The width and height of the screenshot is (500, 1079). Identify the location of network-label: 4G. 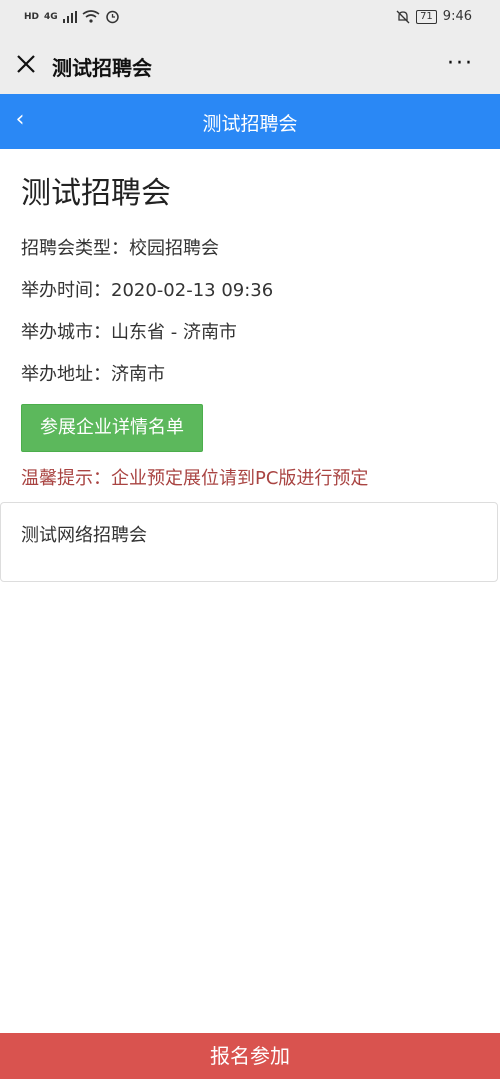
(51, 16).